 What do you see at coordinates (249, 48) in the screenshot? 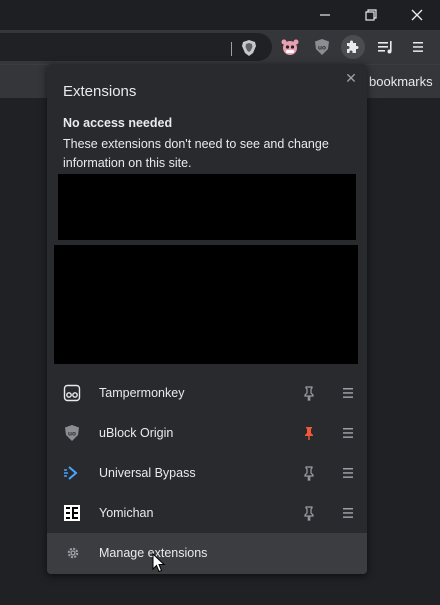
I see `brave-shield-icon` at bounding box center [249, 48].